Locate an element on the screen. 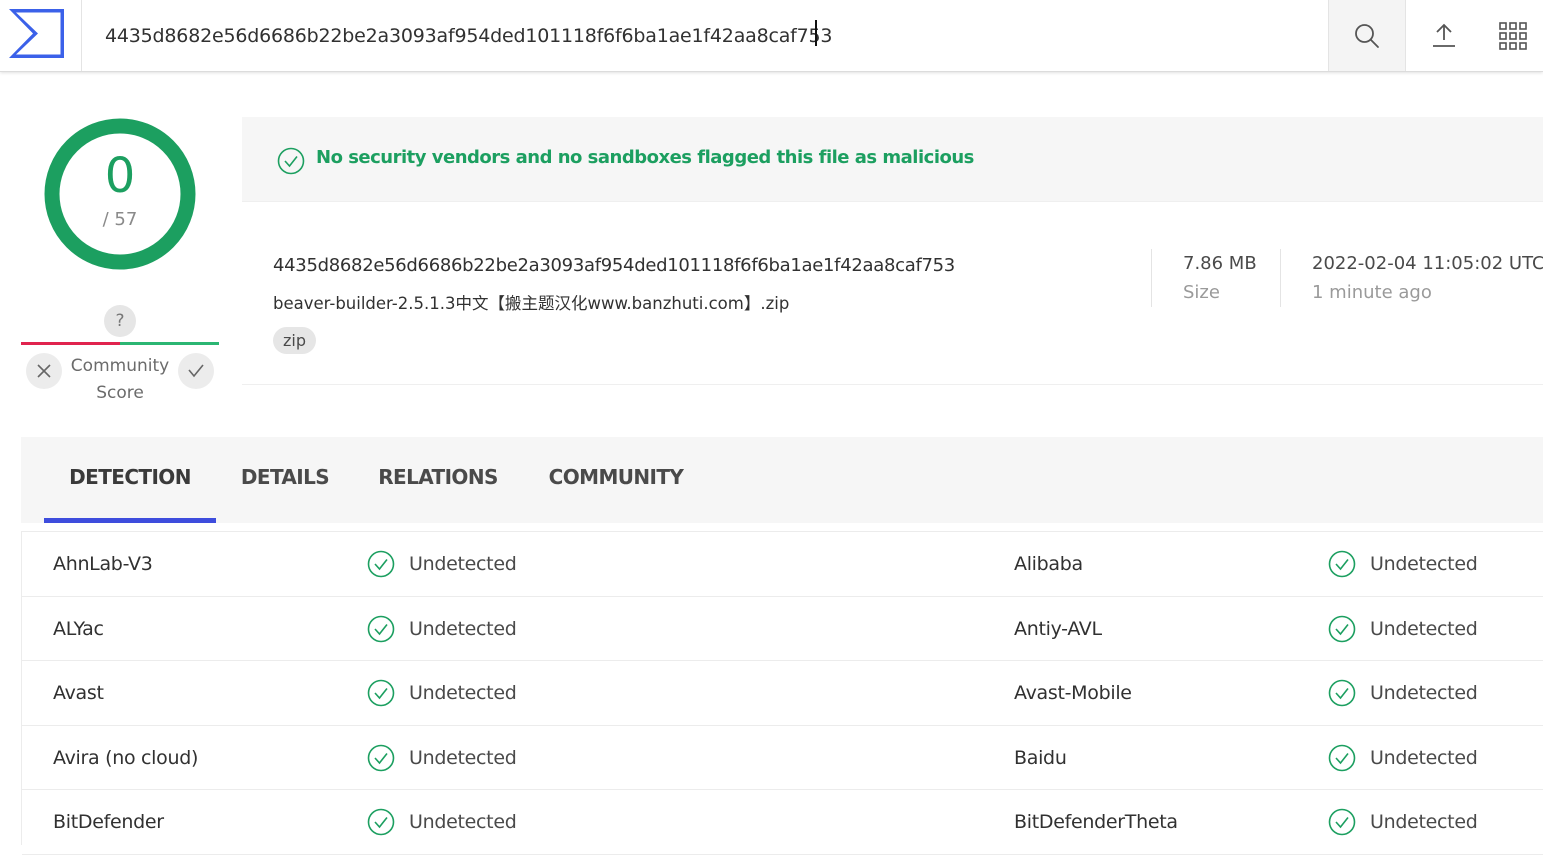 The height and width of the screenshot is (855, 1543). grid-icon is located at coordinates (1512, 35).